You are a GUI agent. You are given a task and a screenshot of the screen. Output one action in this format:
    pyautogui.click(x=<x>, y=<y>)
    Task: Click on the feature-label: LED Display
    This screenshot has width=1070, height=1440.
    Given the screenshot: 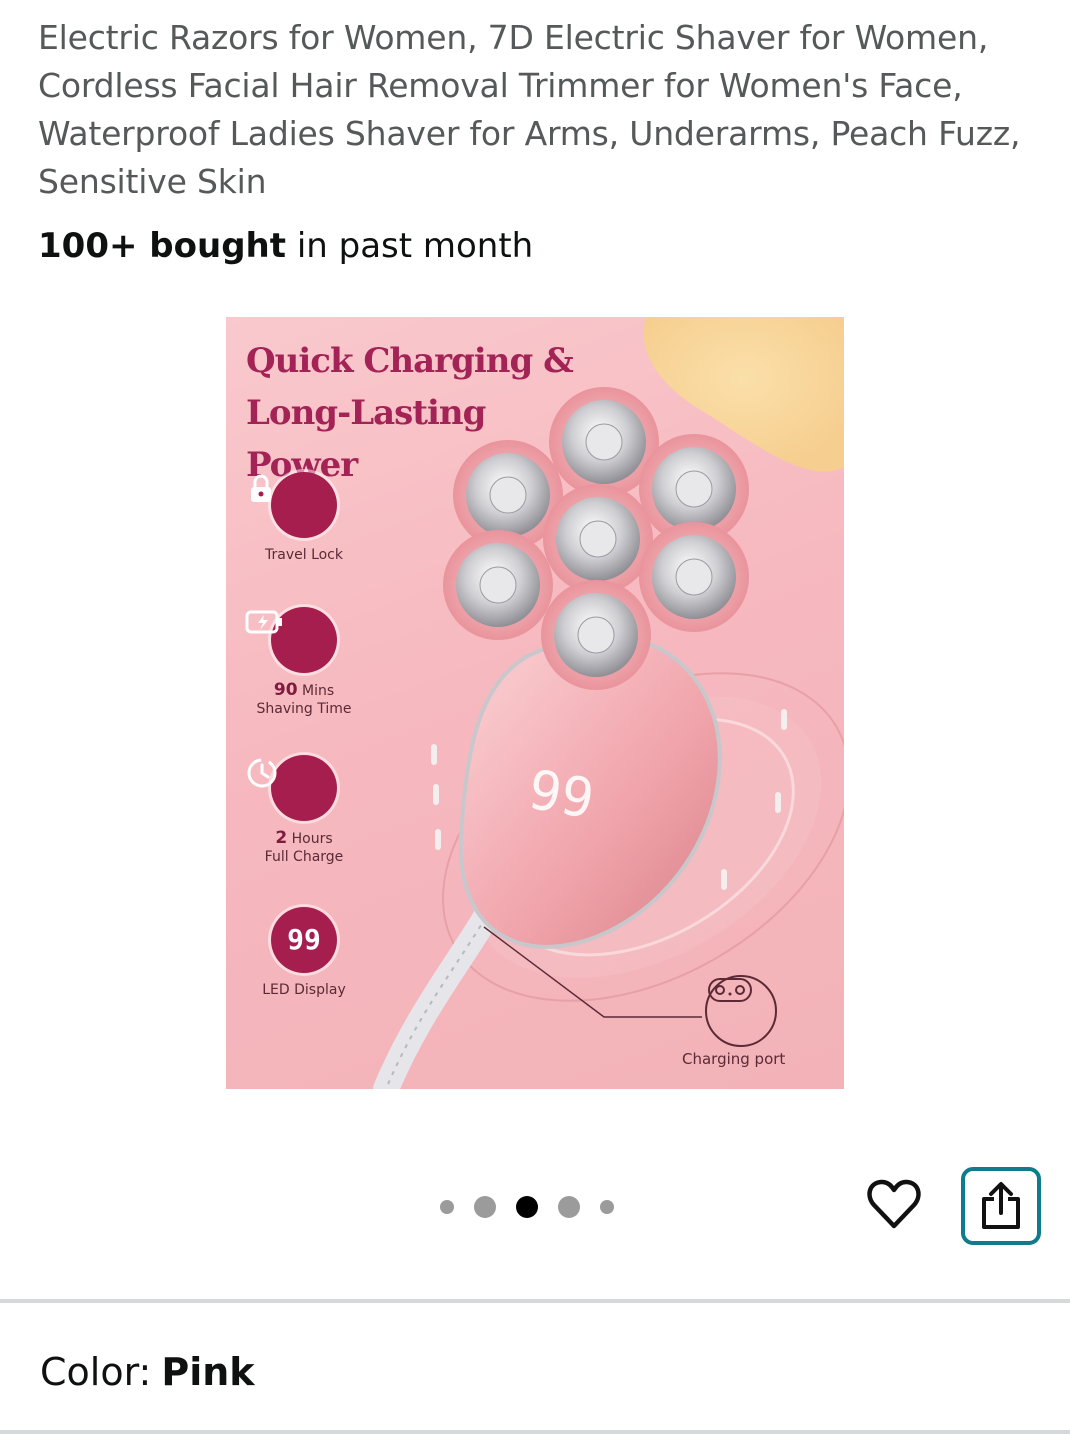 What is the action you would take?
    pyautogui.click(x=304, y=990)
    